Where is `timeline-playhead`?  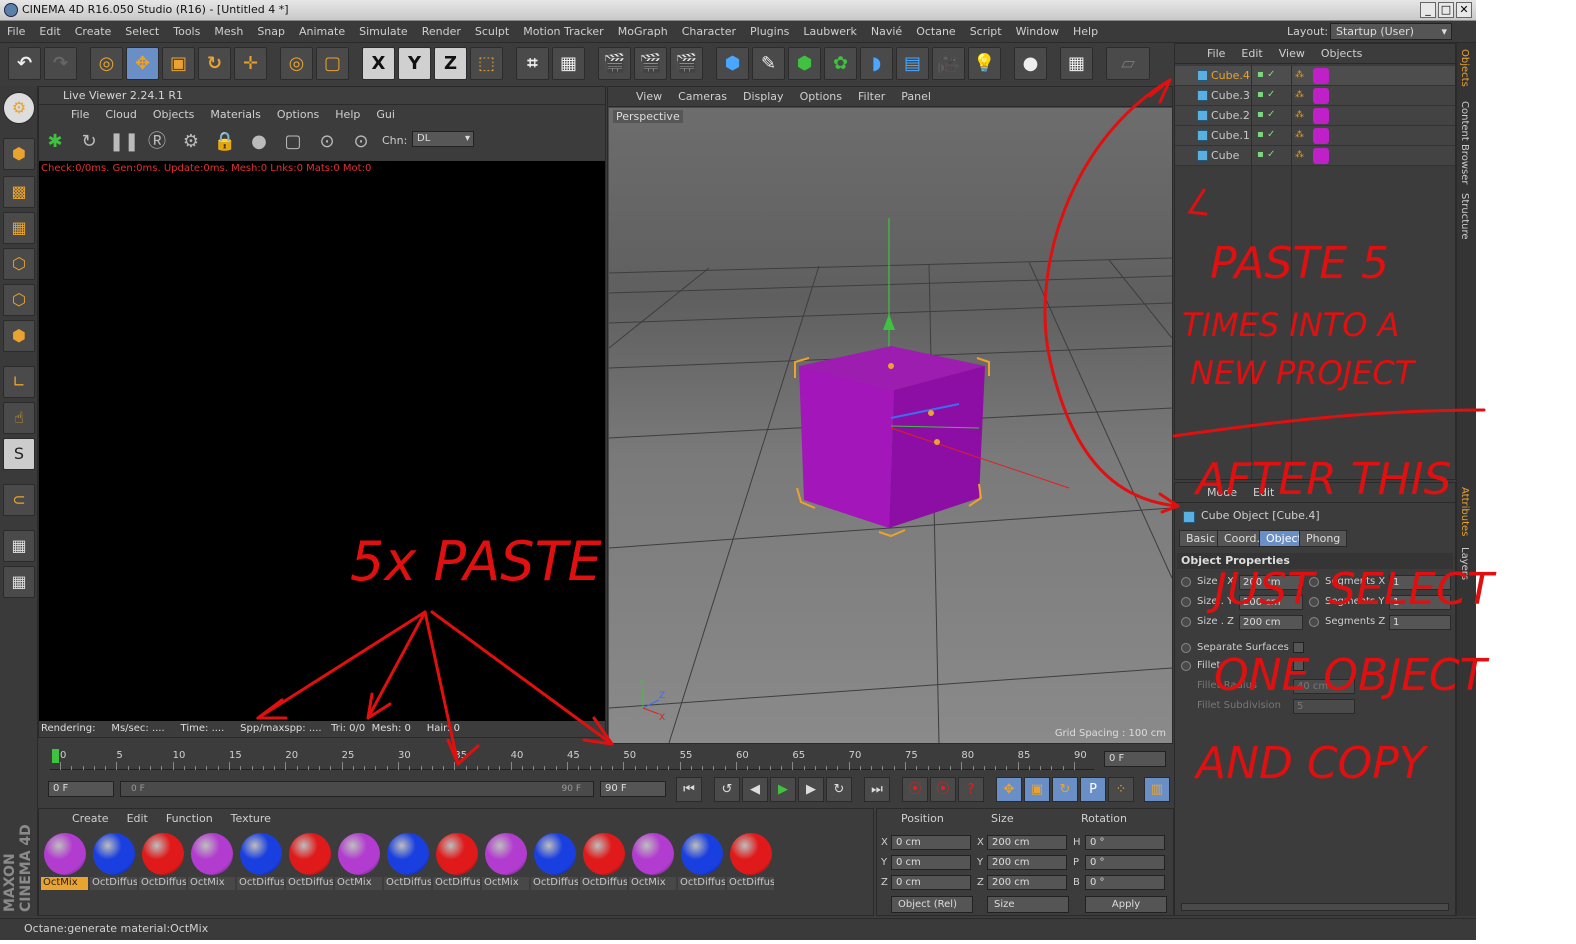 timeline-playhead is located at coordinates (55, 756).